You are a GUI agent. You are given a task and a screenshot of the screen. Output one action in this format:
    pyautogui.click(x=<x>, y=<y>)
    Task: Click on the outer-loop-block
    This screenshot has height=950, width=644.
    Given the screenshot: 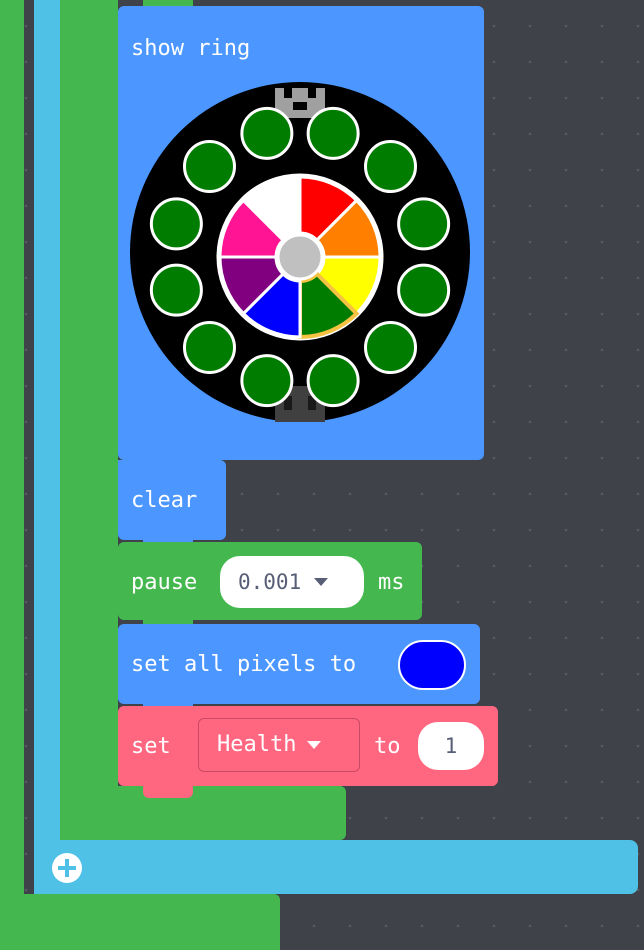 What is the action you would take?
    pyautogui.click(x=12, y=475)
    